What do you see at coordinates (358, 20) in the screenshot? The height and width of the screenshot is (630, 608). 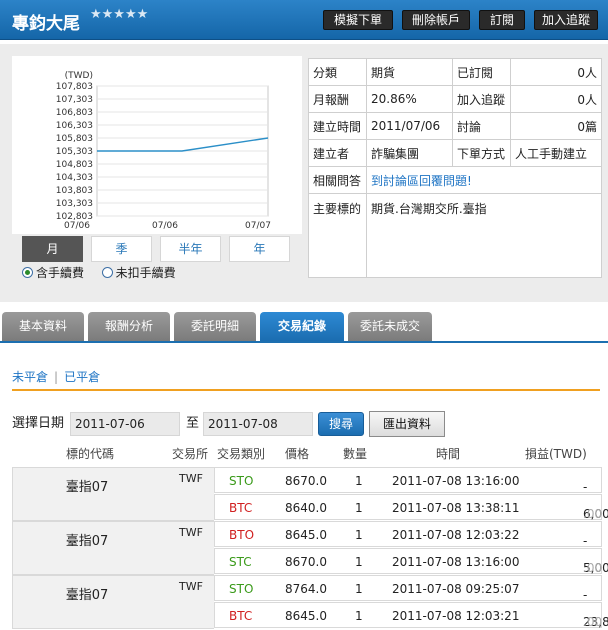 I see `simulate-order-button: 模擬下單` at bounding box center [358, 20].